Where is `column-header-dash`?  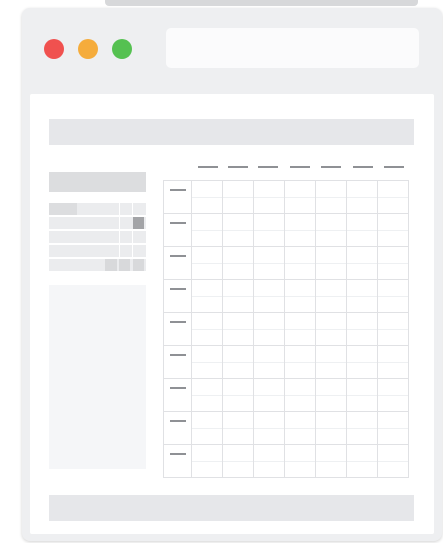 column-header-dash is located at coordinates (238, 167).